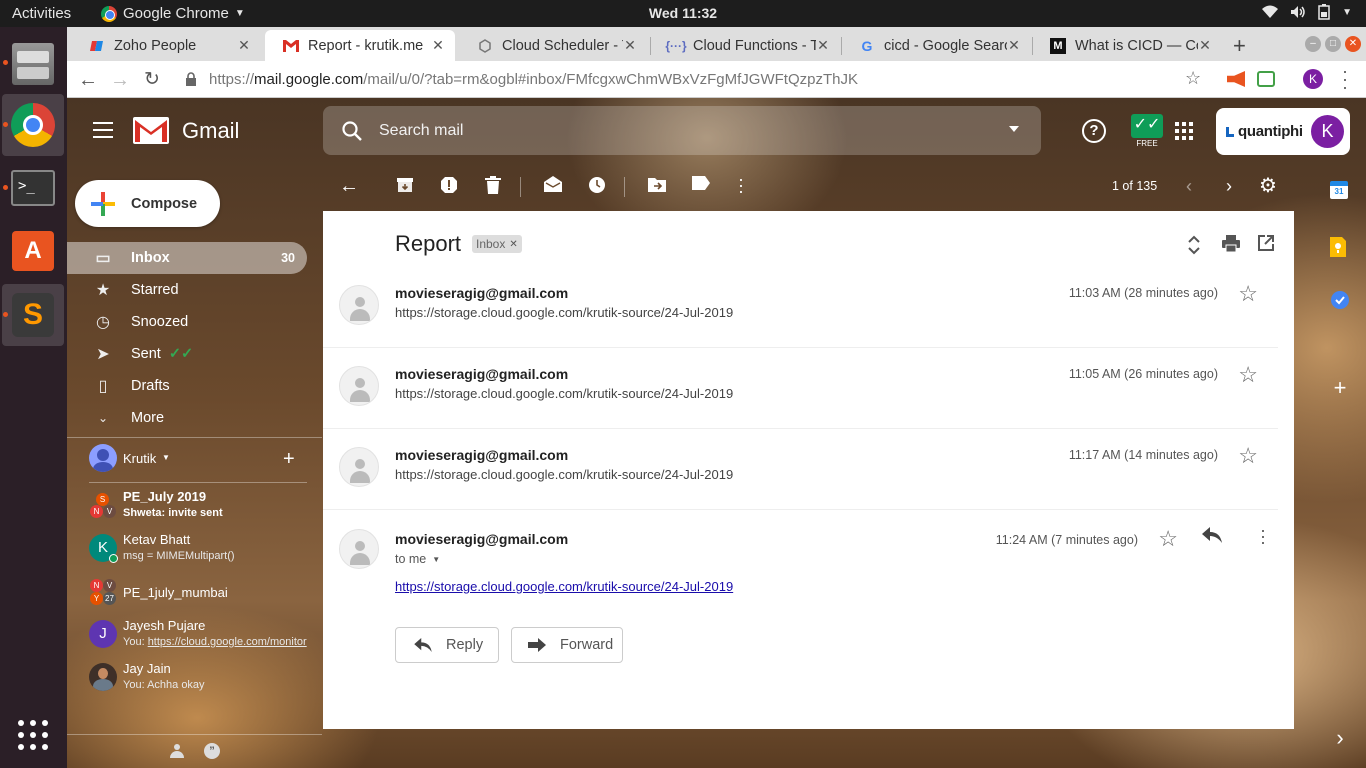  What do you see at coordinates (173, 13) in the screenshot?
I see `app-menu: Google Chrome ▼` at bounding box center [173, 13].